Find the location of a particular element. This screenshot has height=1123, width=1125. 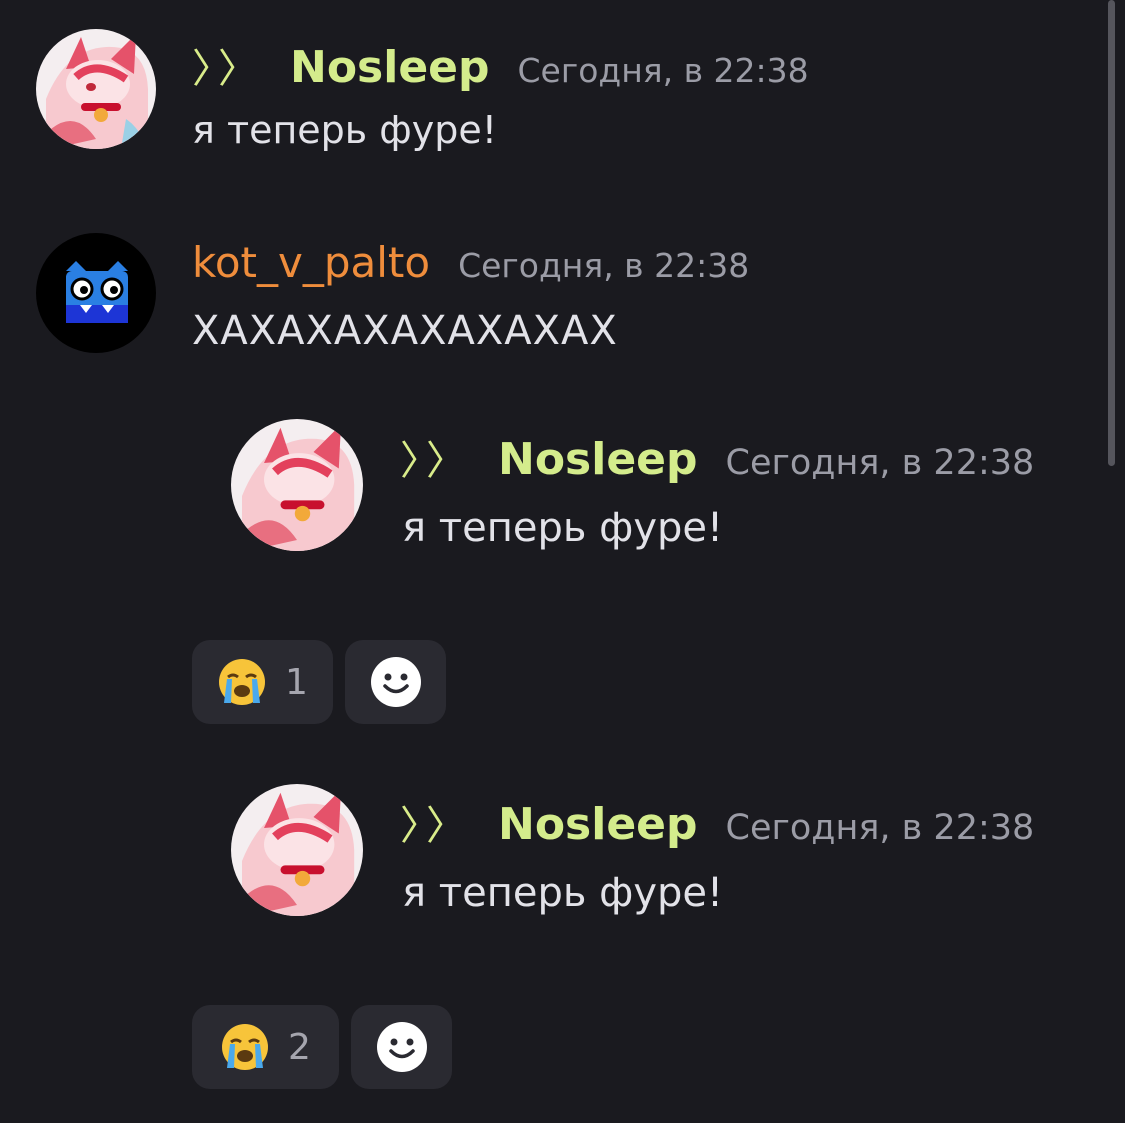

username: kot_v_palto is located at coordinates (311, 262).